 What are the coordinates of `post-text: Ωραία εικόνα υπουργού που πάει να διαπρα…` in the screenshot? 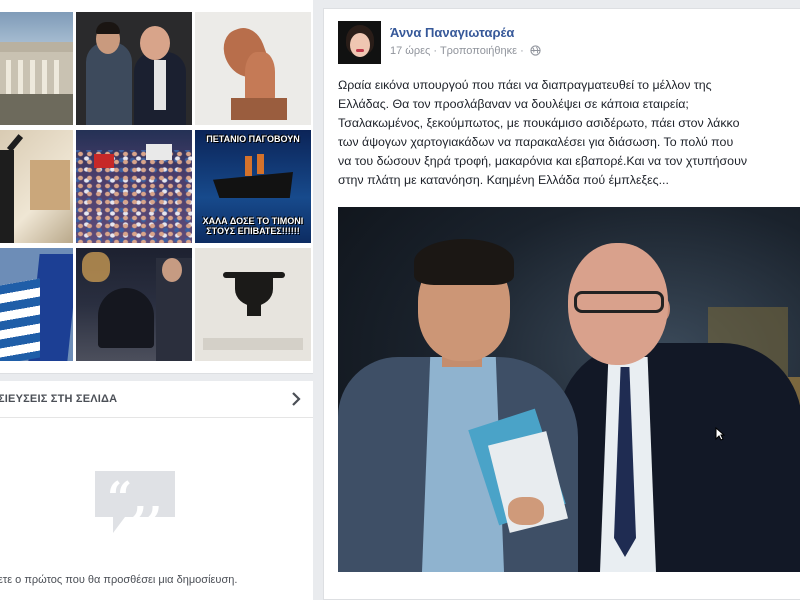 It's located at (569, 133).